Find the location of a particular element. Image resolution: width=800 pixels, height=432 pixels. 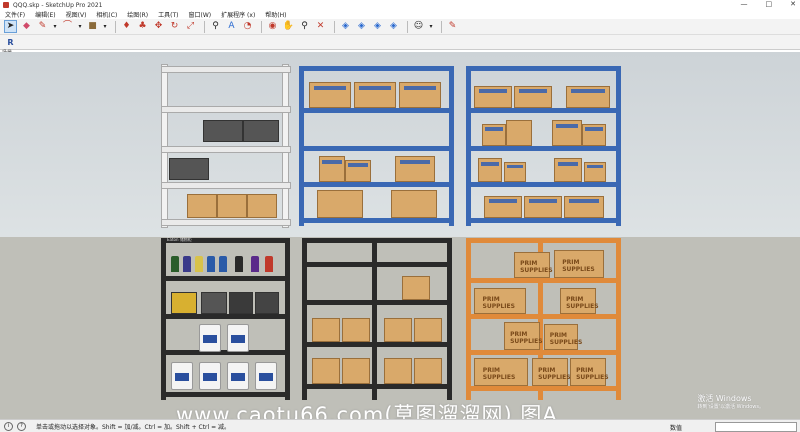

eraser-icon: ◆ is located at coordinates (26, 26).